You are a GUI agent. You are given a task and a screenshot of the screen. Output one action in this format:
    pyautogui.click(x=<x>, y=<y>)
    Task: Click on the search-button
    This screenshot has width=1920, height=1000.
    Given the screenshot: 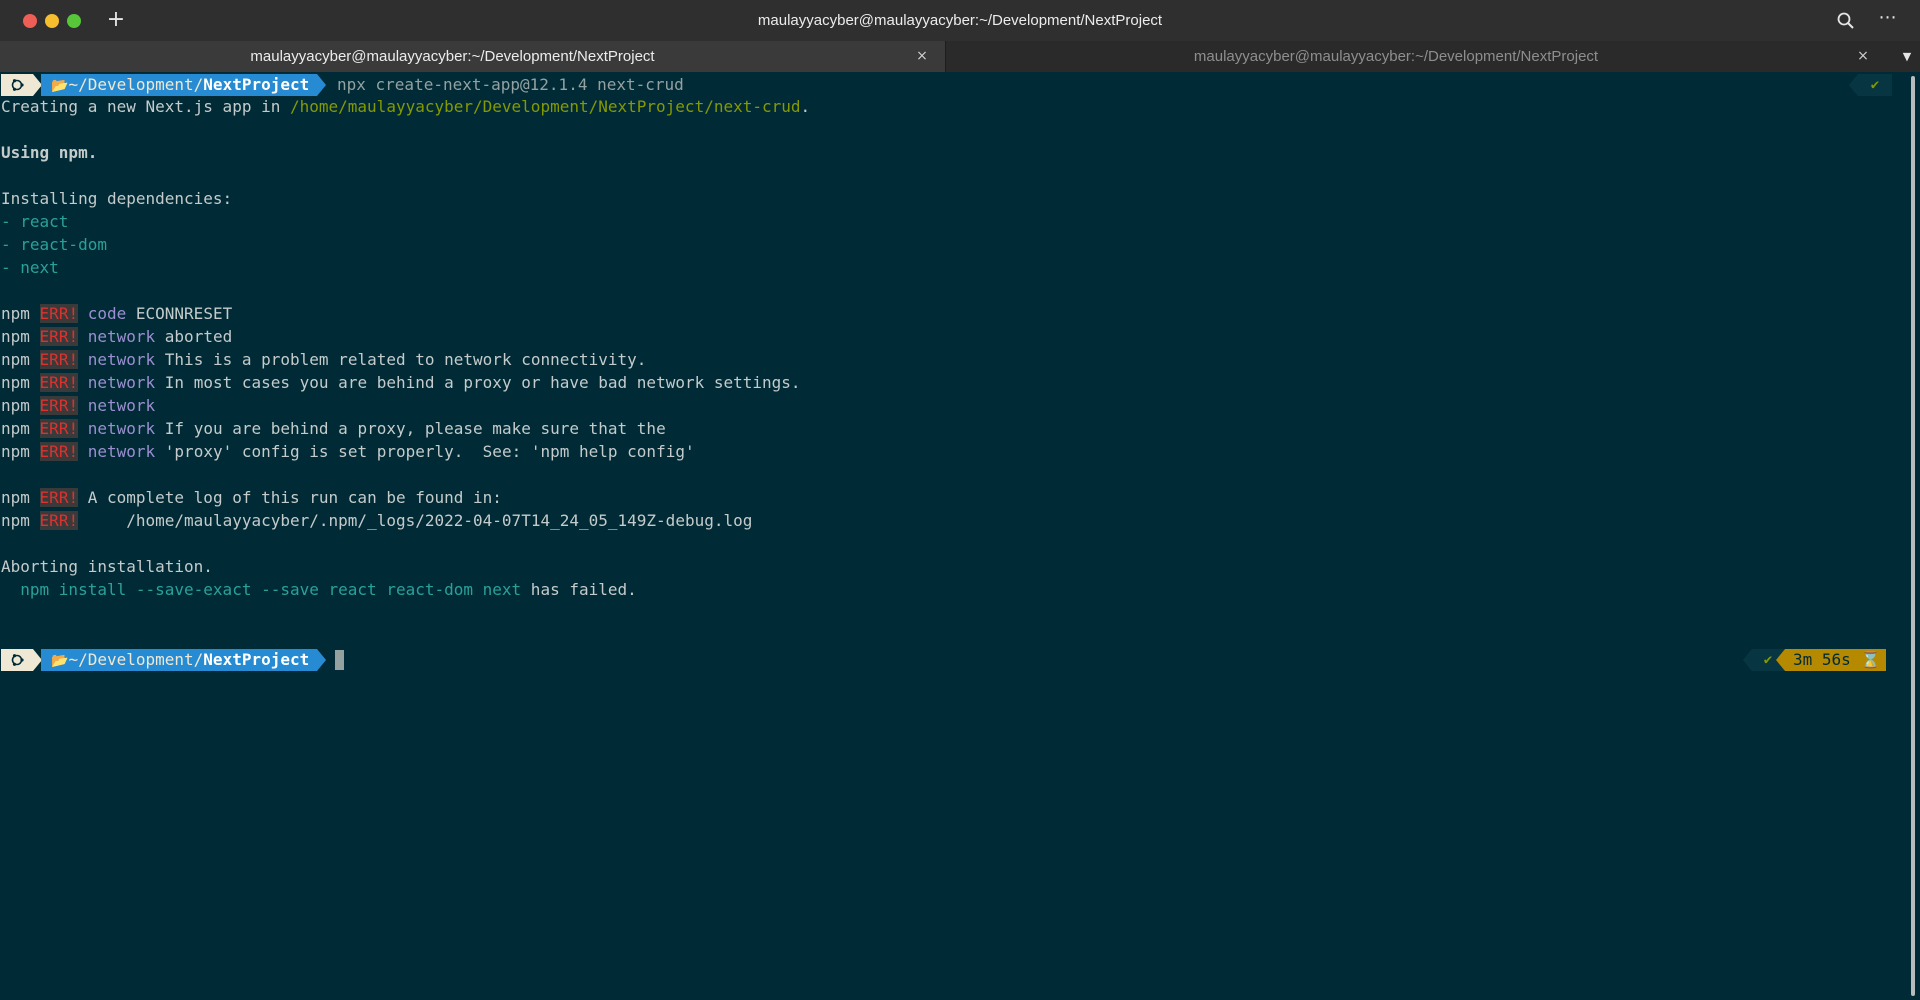 What is the action you would take?
    pyautogui.click(x=1846, y=21)
    